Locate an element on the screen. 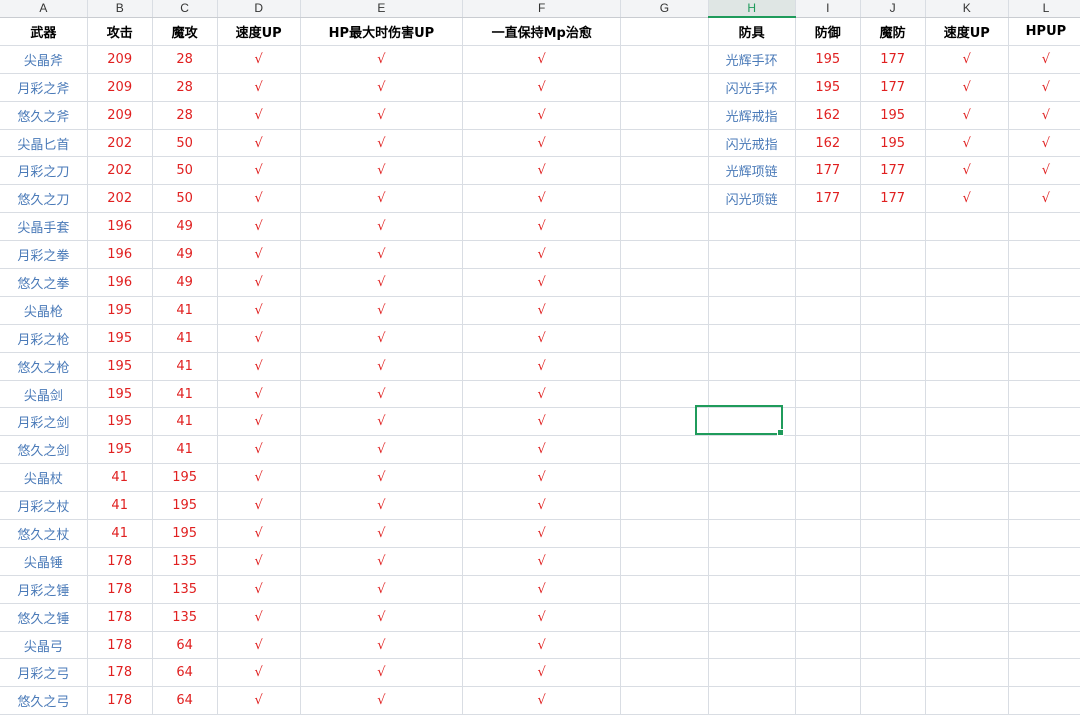 The height and width of the screenshot is (719, 1080). weapon-name-cell: 悠久之刀 is located at coordinates (44, 199).